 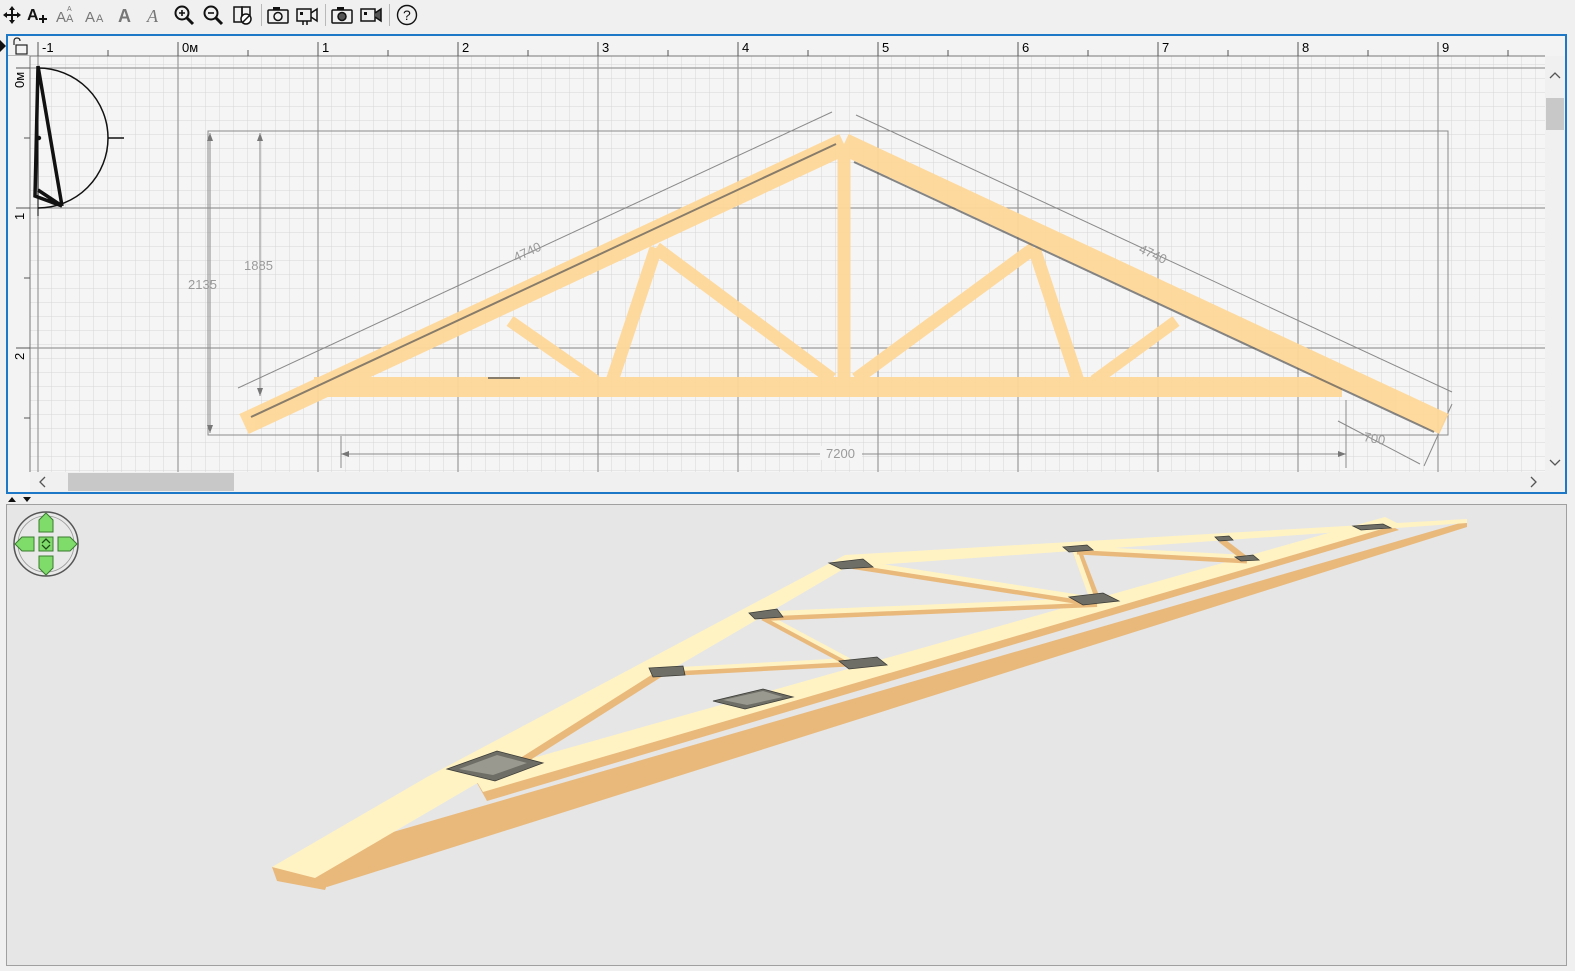 I want to click on zoom-out-icon, so click(x=213, y=15).